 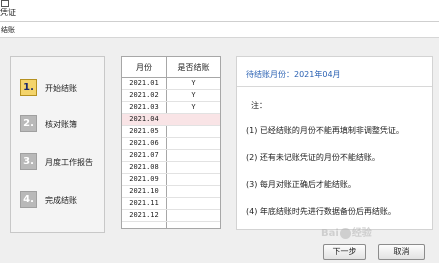 What do you see at coordinates (144, 119) in the screenshot?
I see `month-cell: 2021.04` at bounding box center [144, 119].